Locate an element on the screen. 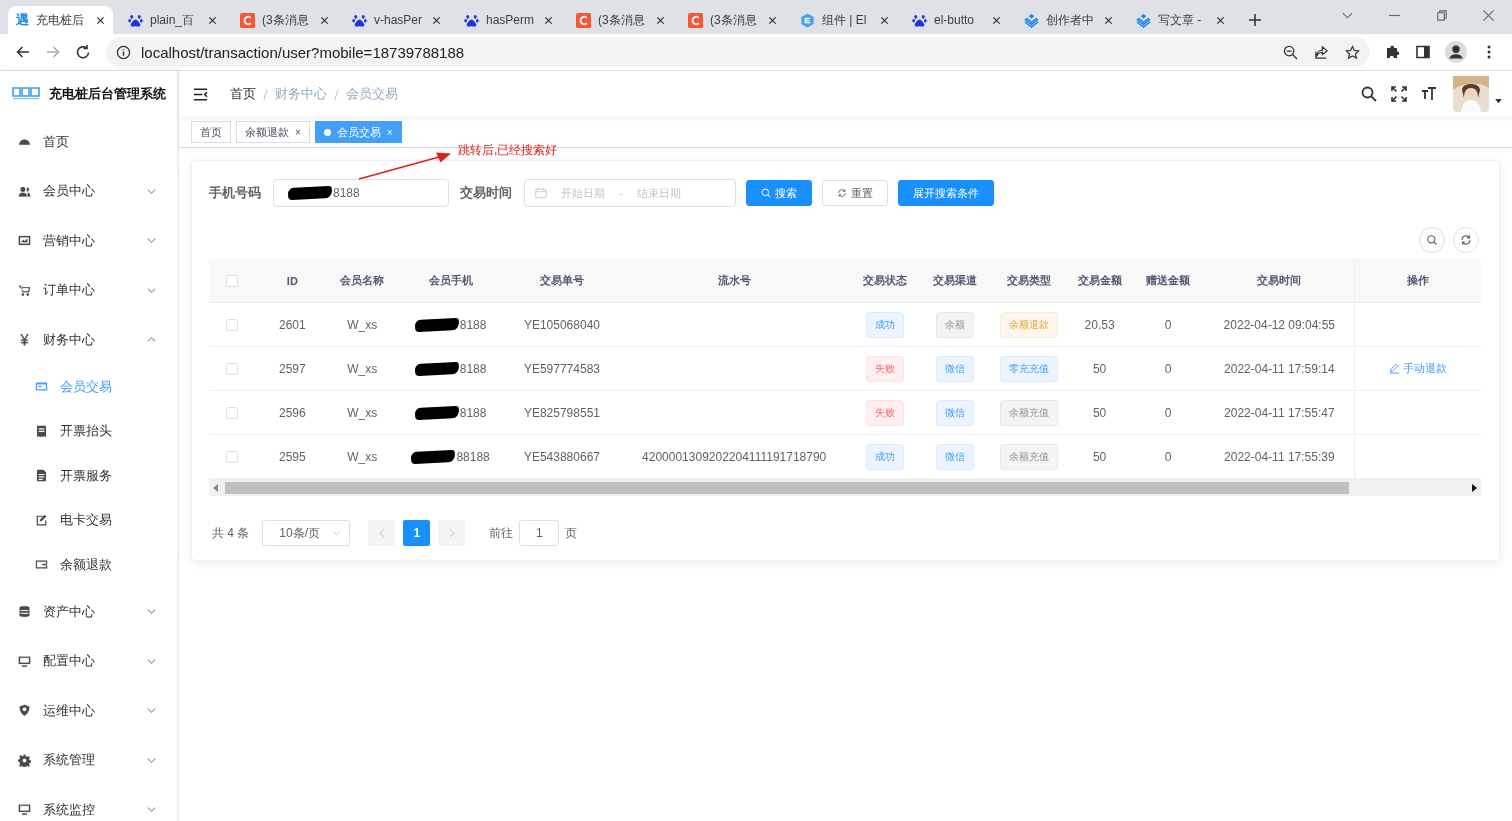 The width and height of the screenshot is (1512, 821). chevron-down-icon is located at coordinates (337, 533).